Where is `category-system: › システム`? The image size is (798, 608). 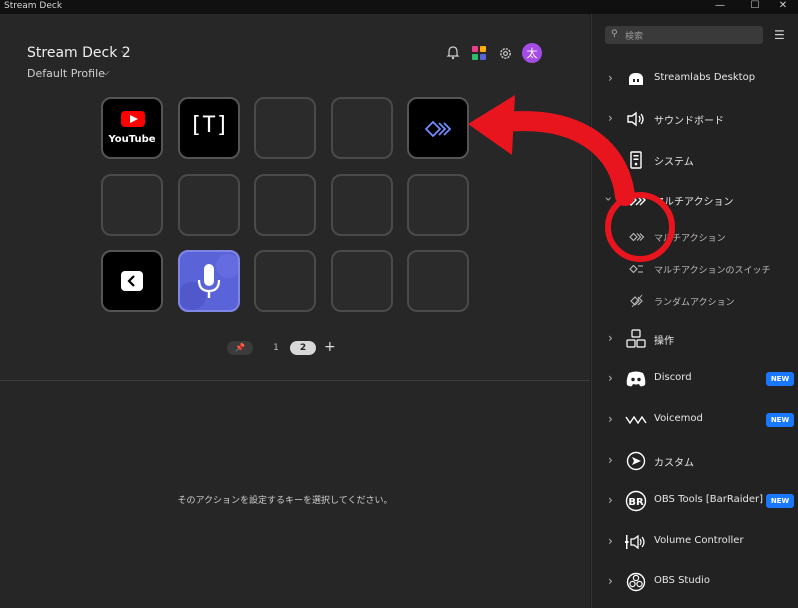
category-system: › システム is located at coordinates (695, 160).